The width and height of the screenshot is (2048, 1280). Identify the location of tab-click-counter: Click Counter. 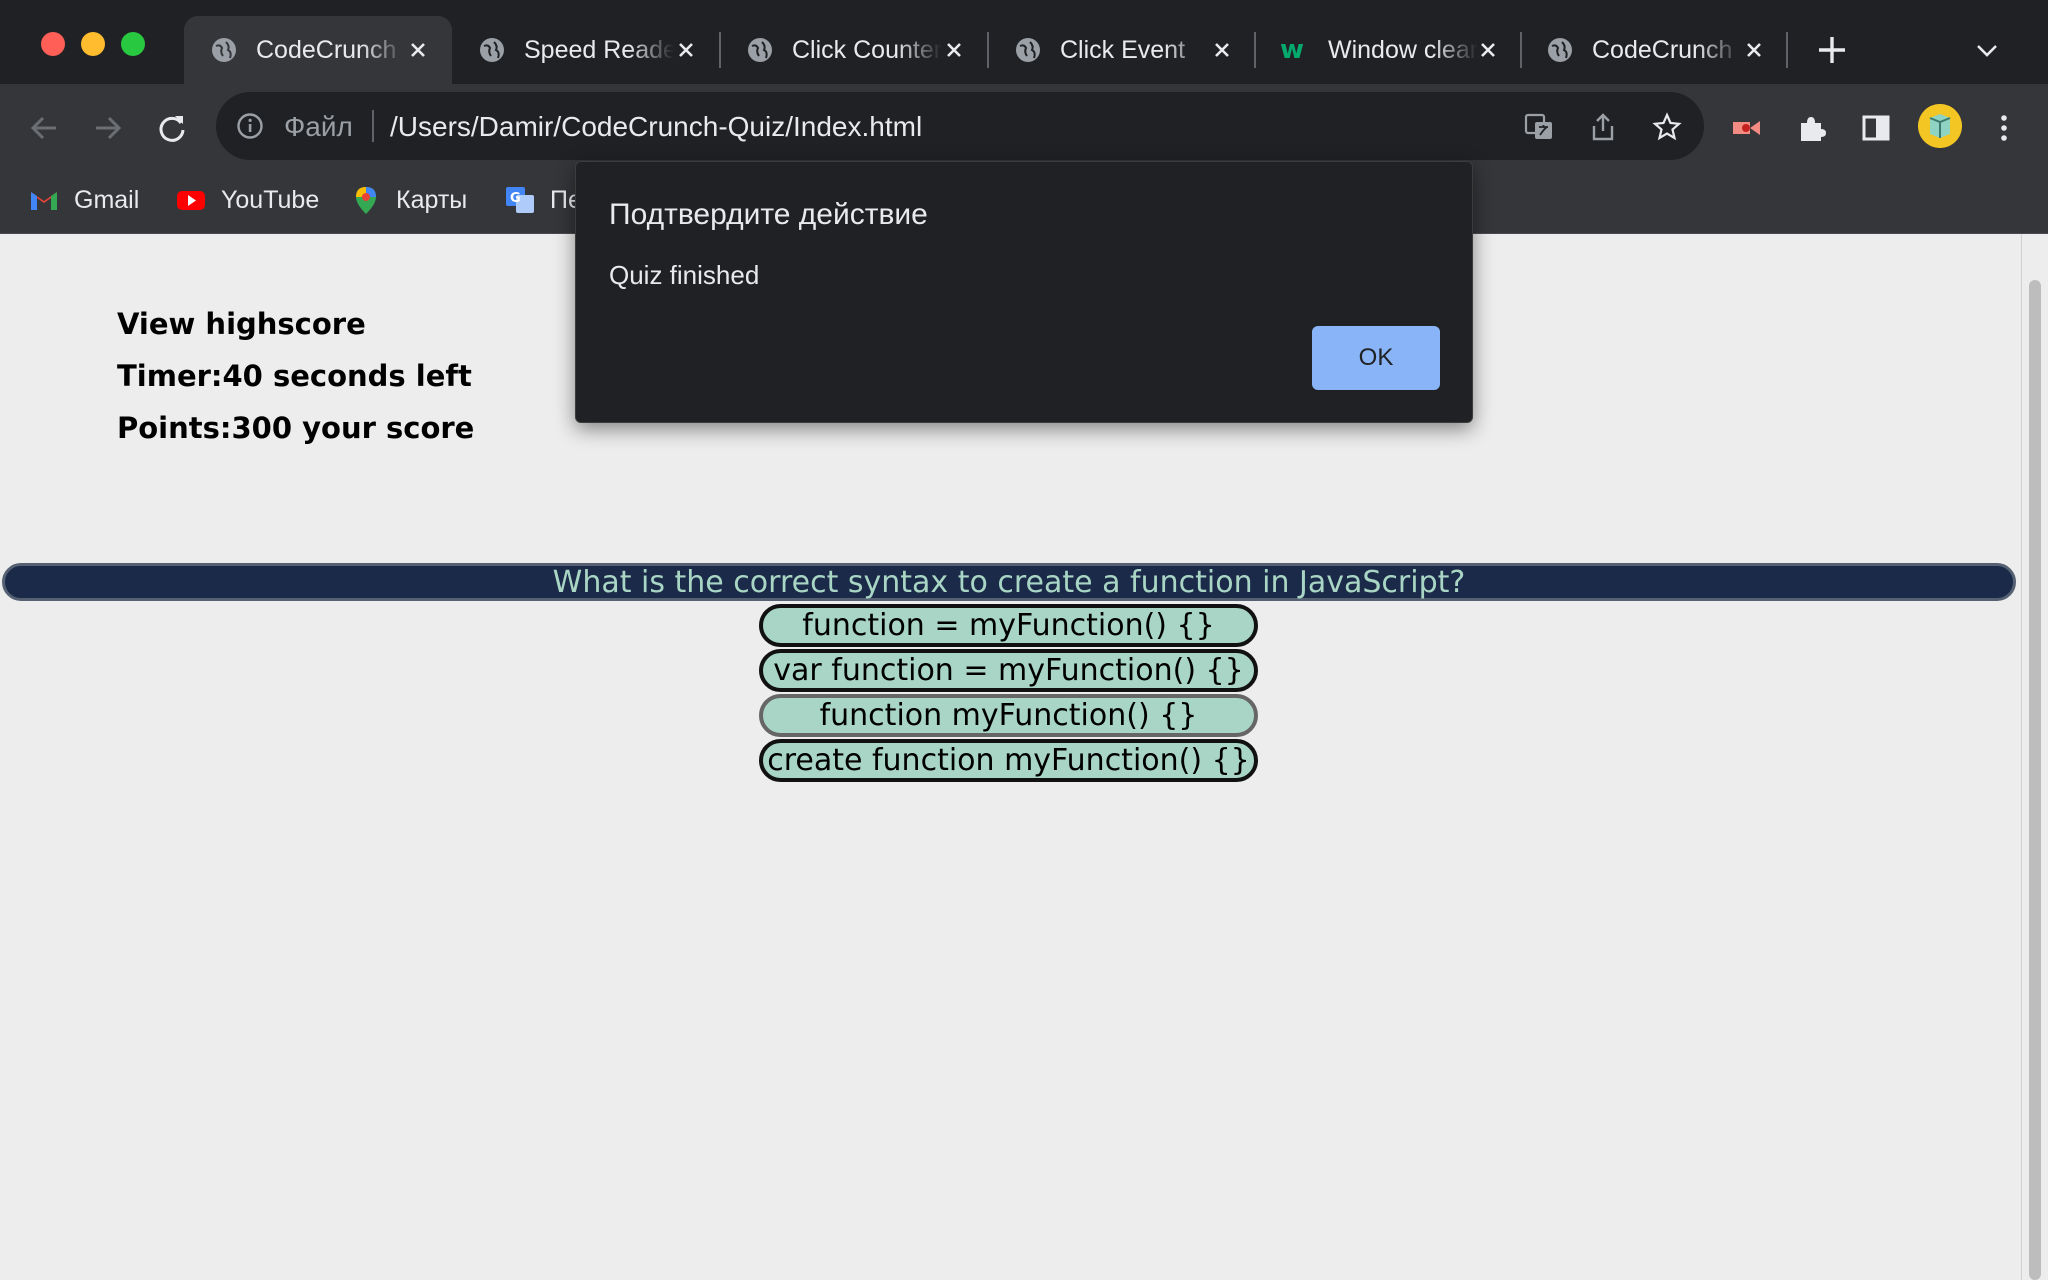
(854, 50).